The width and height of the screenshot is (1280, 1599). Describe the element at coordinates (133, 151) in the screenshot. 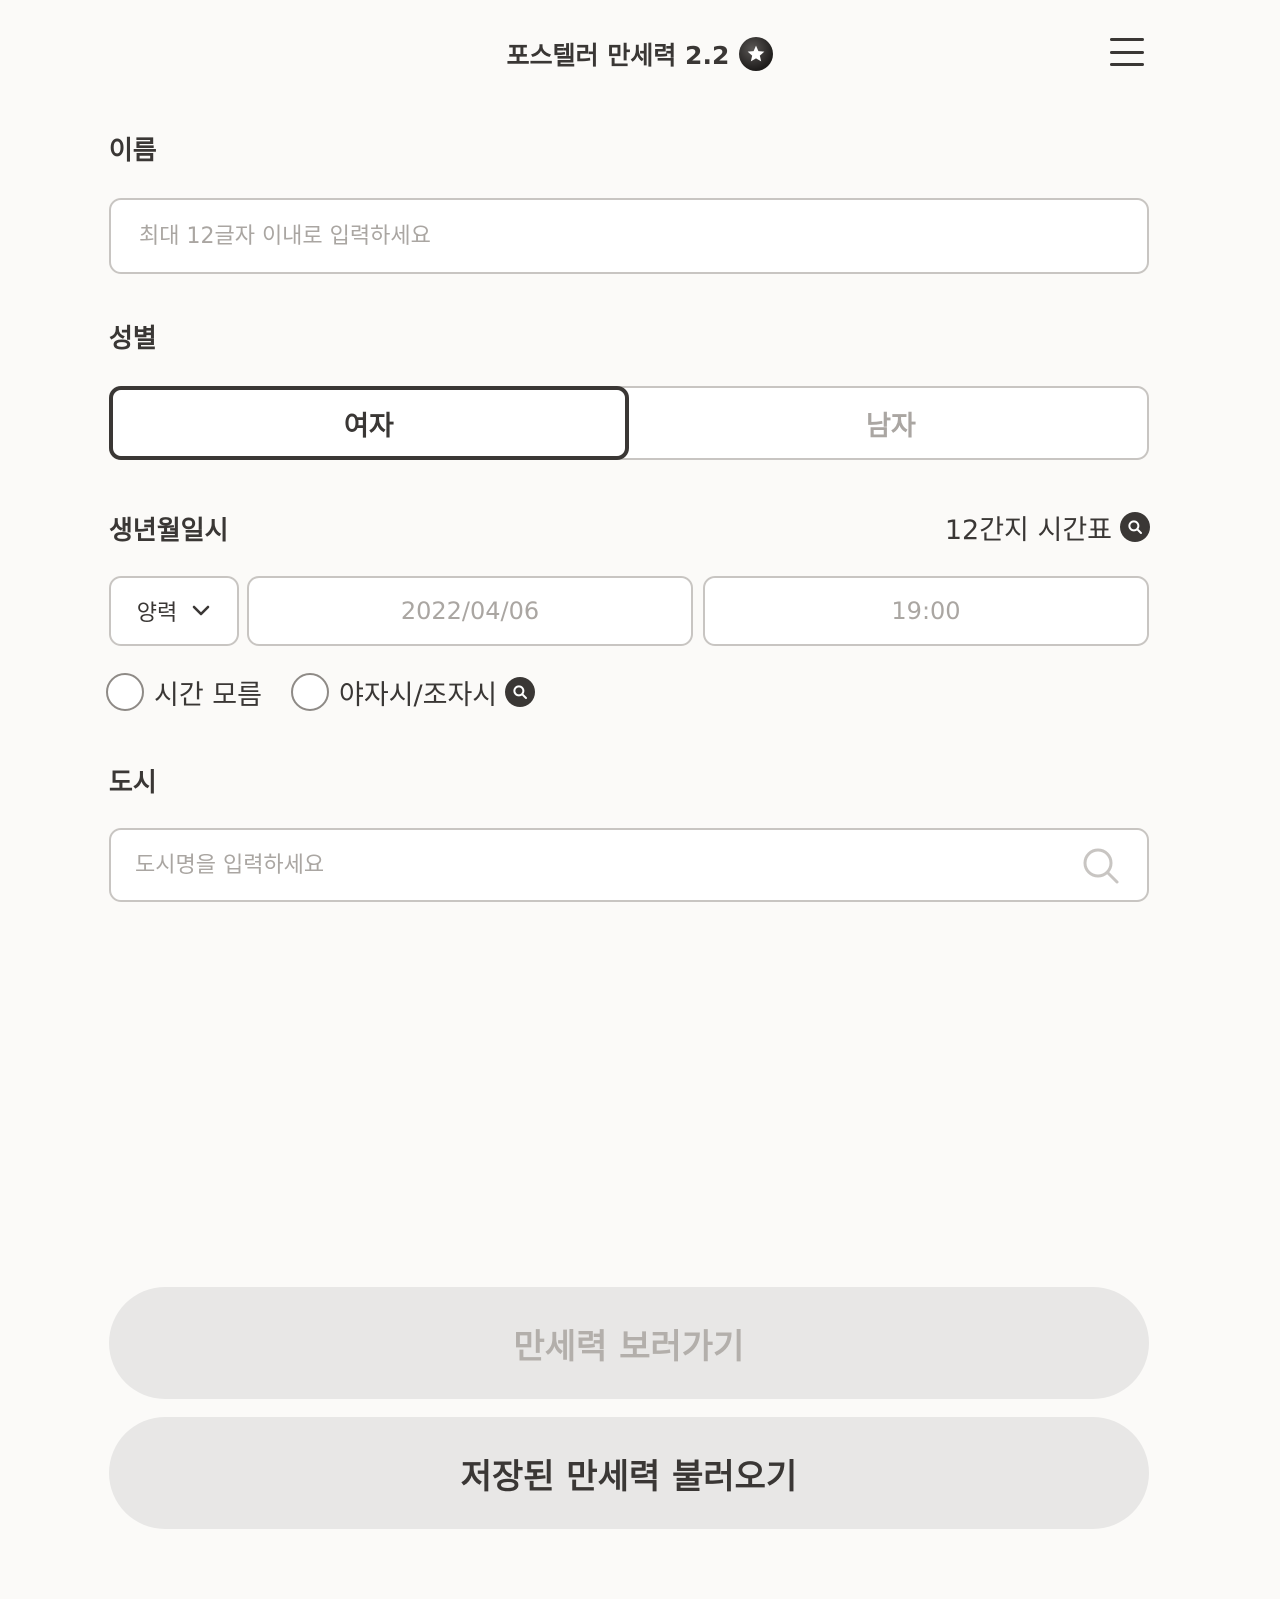

I see `name-label: 이름` at that location.